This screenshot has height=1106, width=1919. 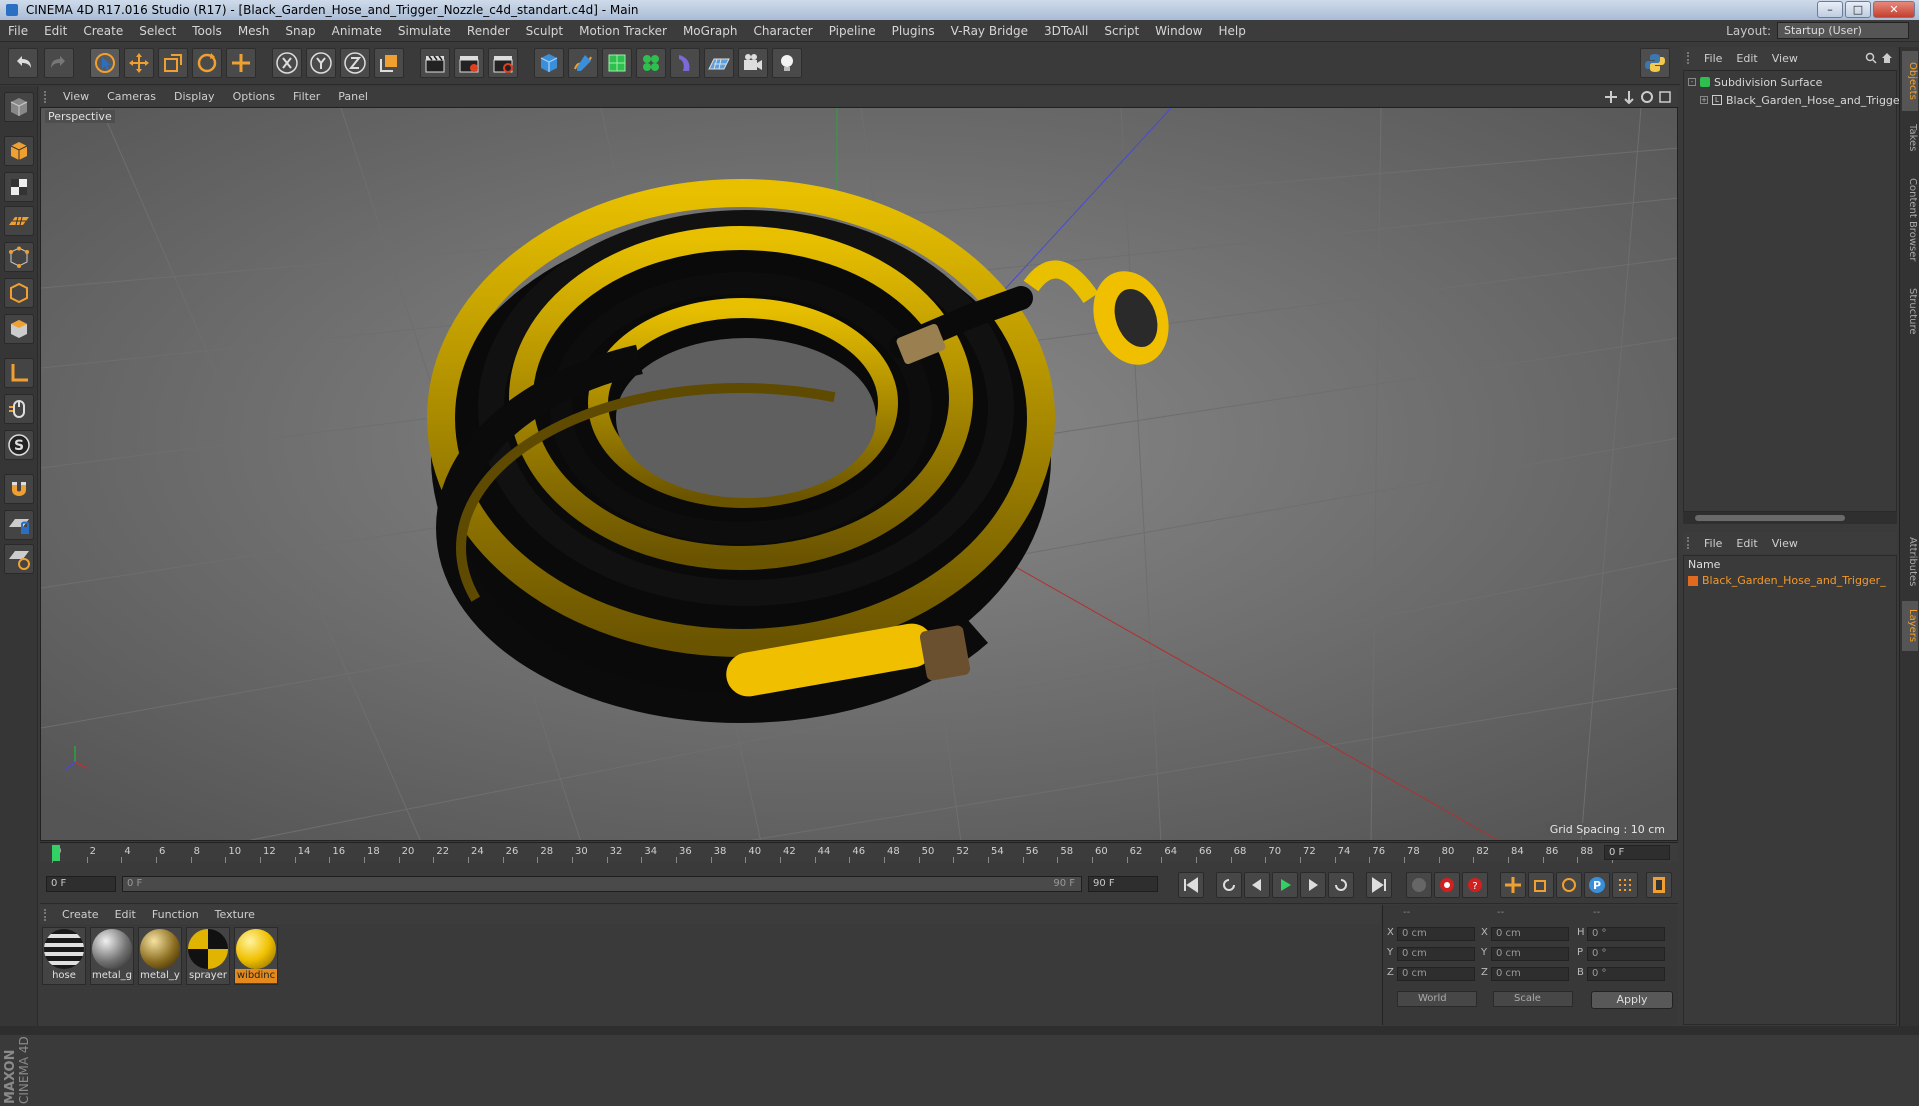 What do you see at coordinates (1746, 543) in the screenshot?
I see `ly-menu-edit: Edit` at bounding box center [1746, 543].